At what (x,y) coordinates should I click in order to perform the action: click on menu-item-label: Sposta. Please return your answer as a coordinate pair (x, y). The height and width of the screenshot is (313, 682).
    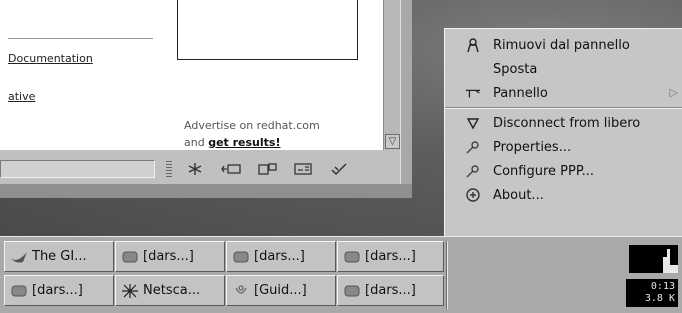
    Looking at the image, I should click on (515, 69).